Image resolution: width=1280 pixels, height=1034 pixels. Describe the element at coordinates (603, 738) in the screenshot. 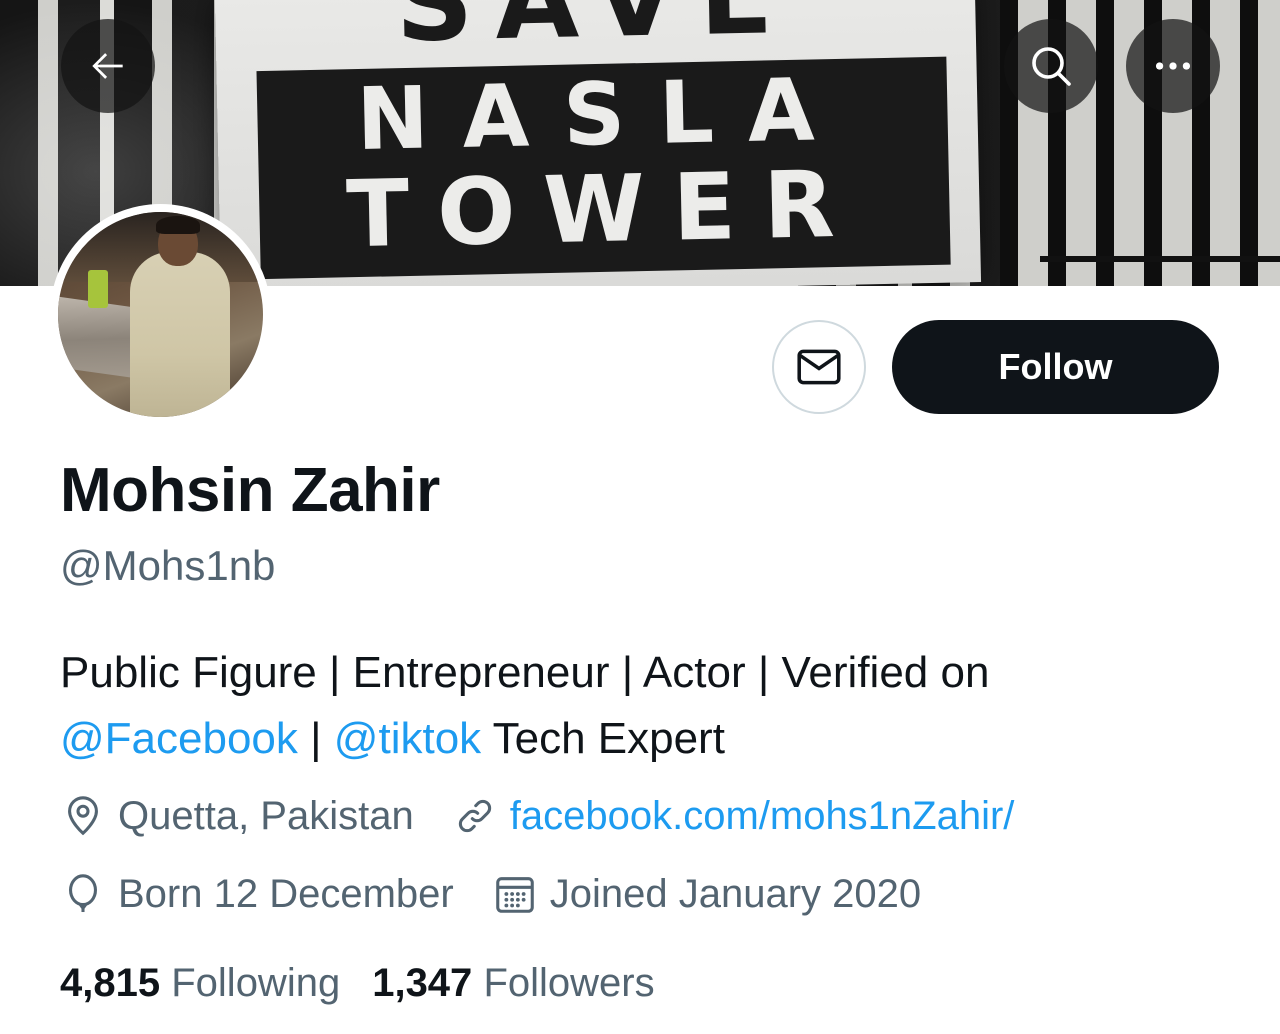

I see `bio-text-3: Tech Expert` at that location.